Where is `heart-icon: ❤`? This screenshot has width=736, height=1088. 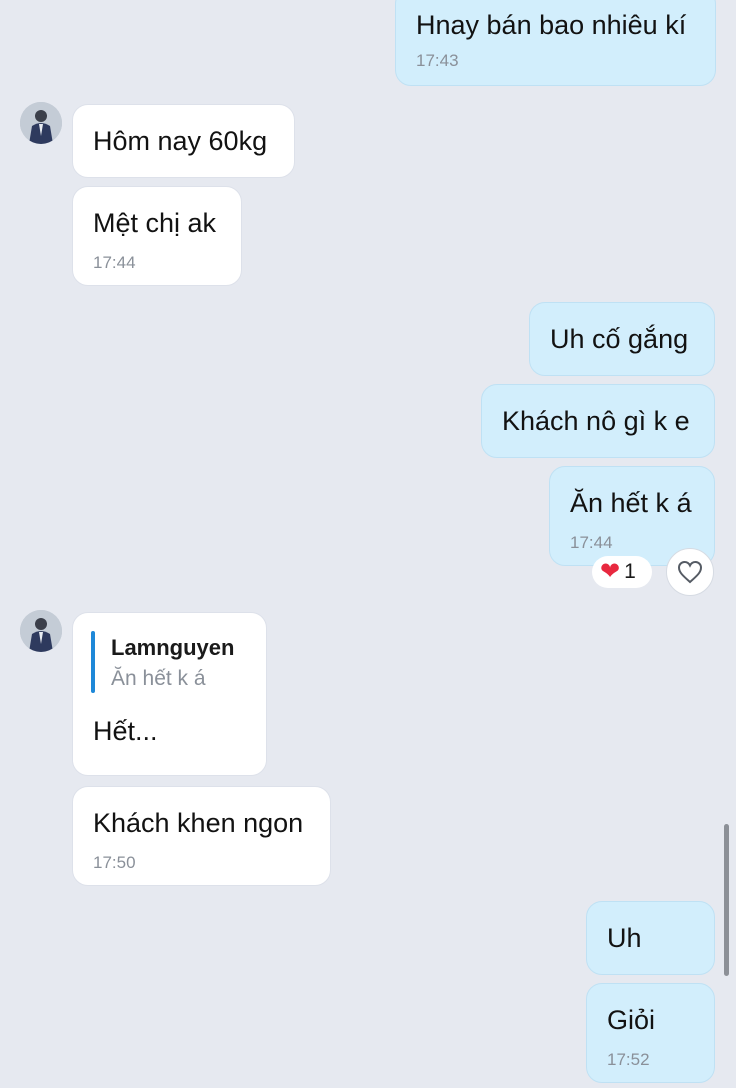
heart-icon: ❤ is located at coordinates (610, 571).